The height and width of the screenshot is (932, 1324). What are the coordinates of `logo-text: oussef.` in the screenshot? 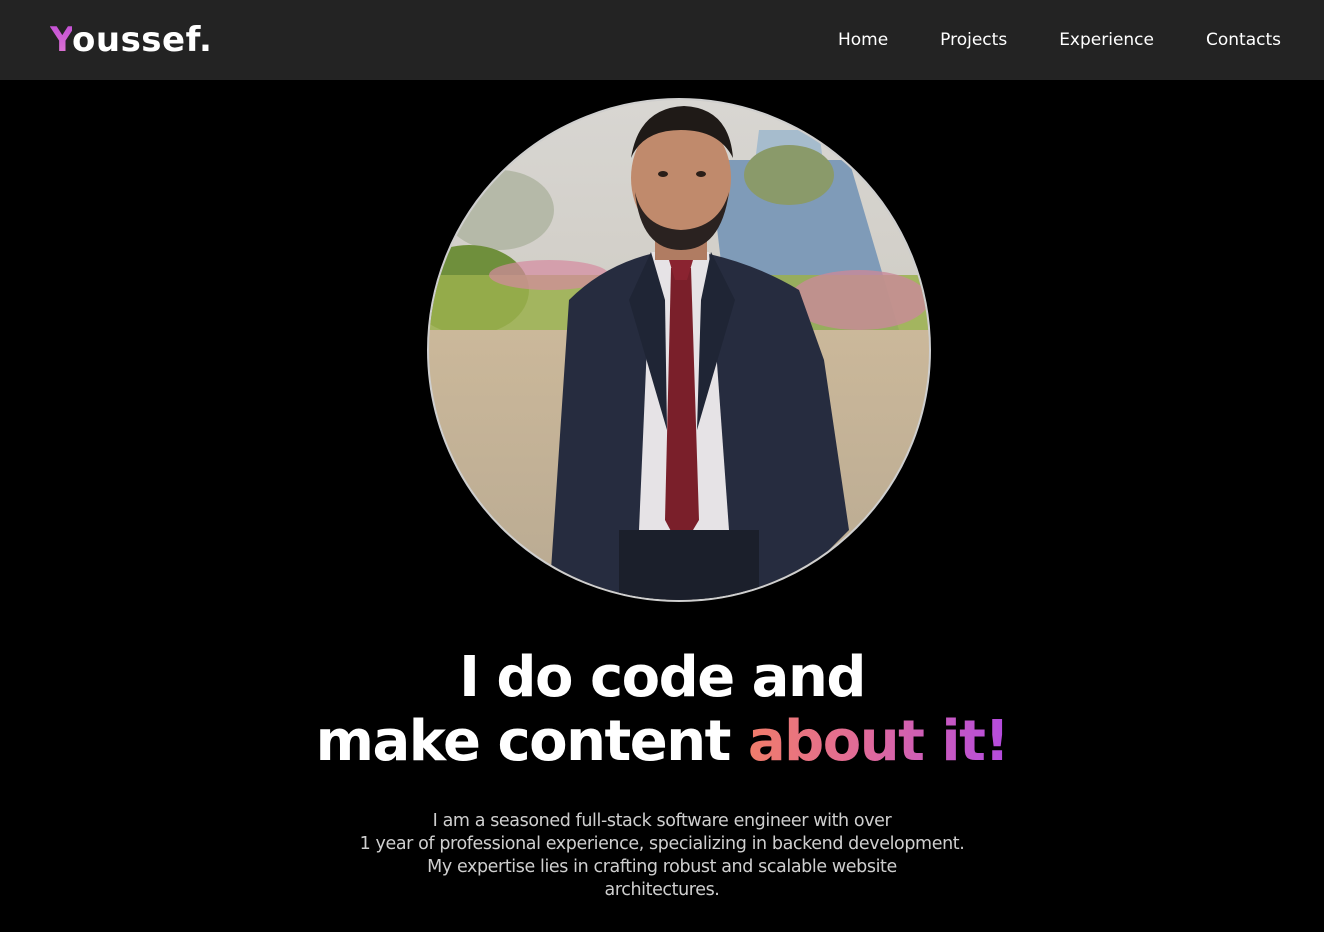 It's located at (142, 40).